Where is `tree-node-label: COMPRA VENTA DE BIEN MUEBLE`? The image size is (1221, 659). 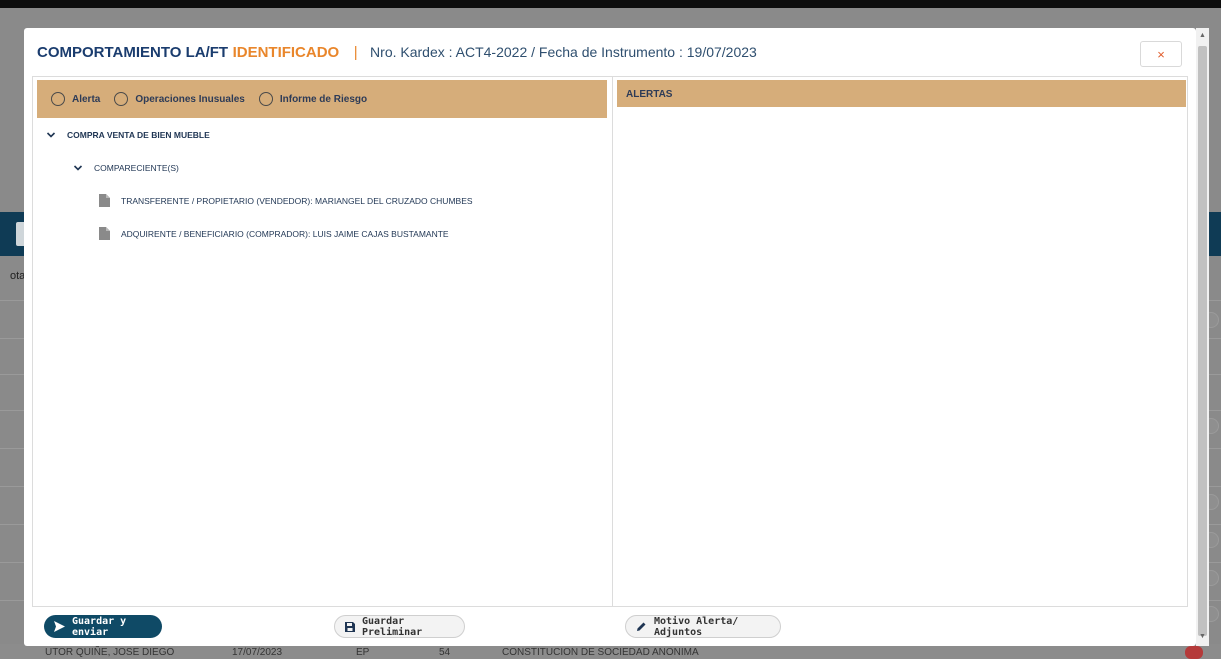
tree-node-label: COMPRA VENTA DE BIEN MUEBLE is located at coordinates (138, 135).